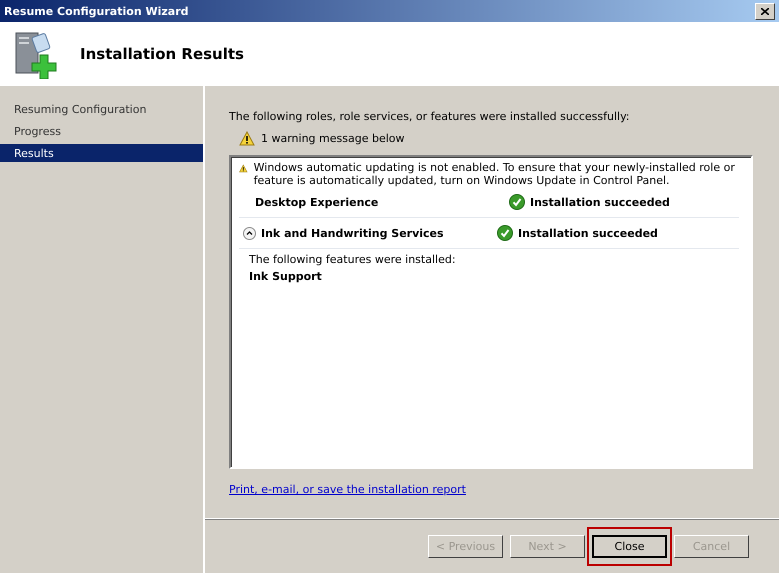 The height and width of the screenshot is (573, 779). Describe the element at coordinates (162, 54) in the screenshot. I see `page-title: Installation Results` at that location.